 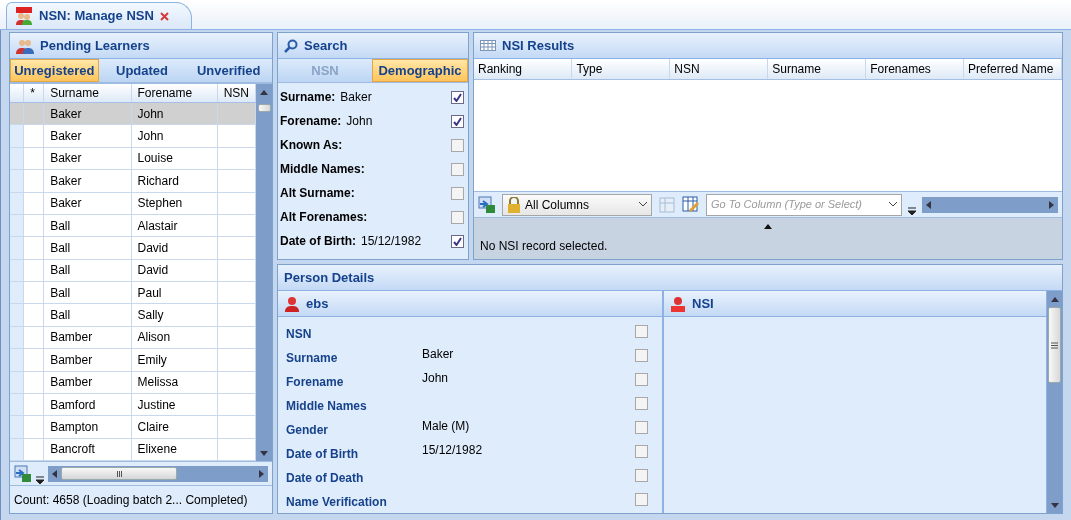 What do you see at coordinates (446, 426) in the screenshot?
I see `field-value: Male (M)` at bounding box center [446, 426].